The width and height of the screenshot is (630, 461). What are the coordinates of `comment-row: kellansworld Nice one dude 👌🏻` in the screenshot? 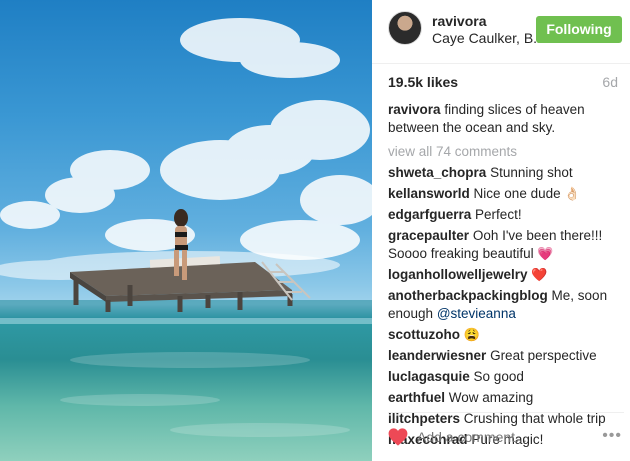 It's located at (504, 194).